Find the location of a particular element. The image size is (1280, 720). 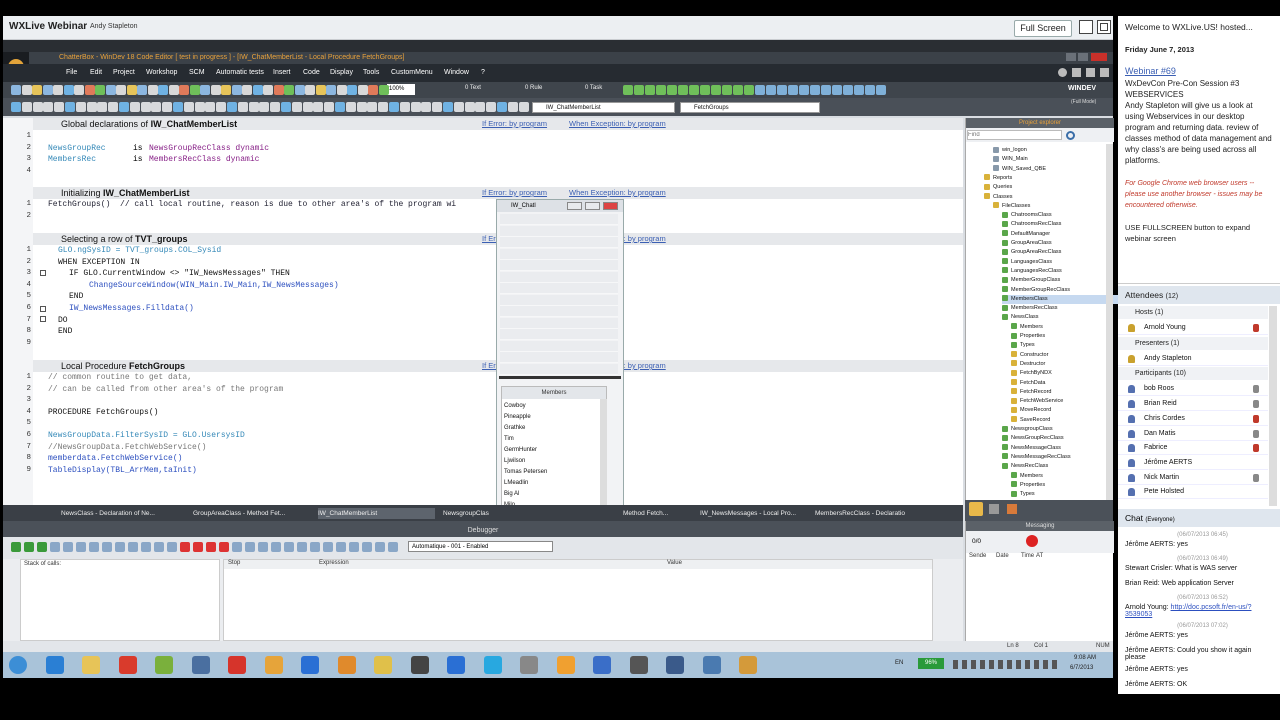

tree-node: MembersRecClass is located at coordinates (1029, 308).